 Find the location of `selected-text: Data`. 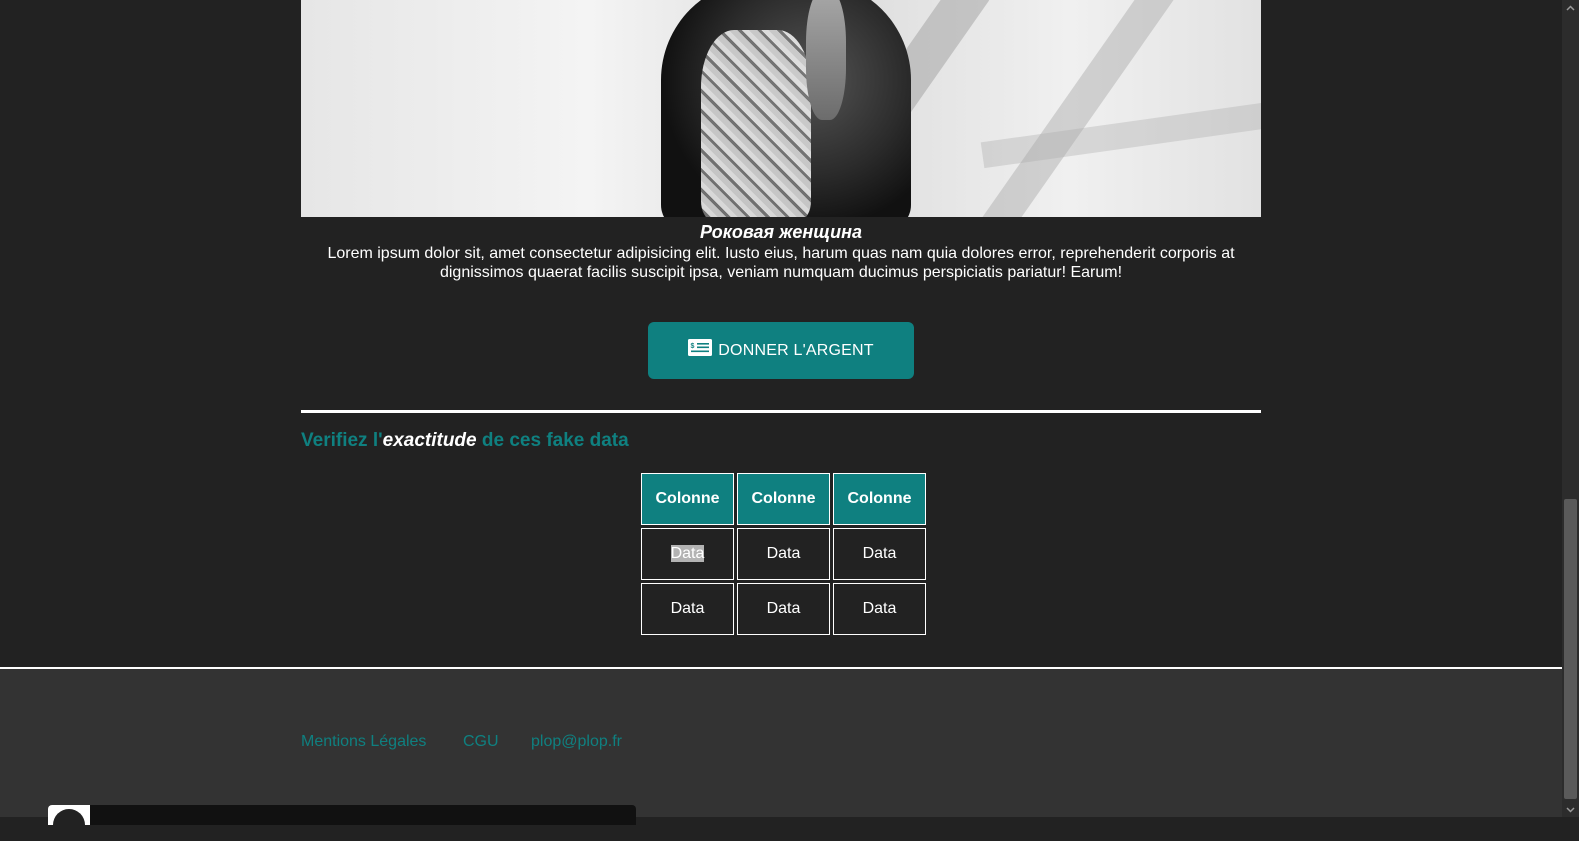

selected-text: Data is located at coordinates (687, 553).